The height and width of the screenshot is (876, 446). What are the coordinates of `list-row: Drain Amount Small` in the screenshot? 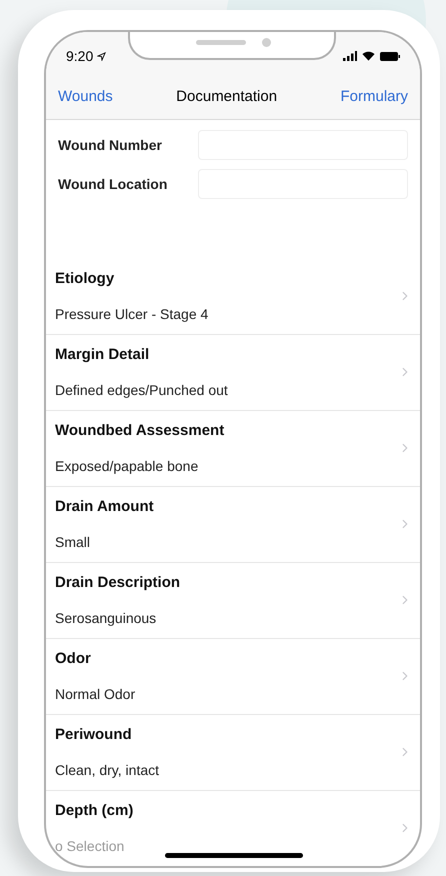 It's located at (233, 525).